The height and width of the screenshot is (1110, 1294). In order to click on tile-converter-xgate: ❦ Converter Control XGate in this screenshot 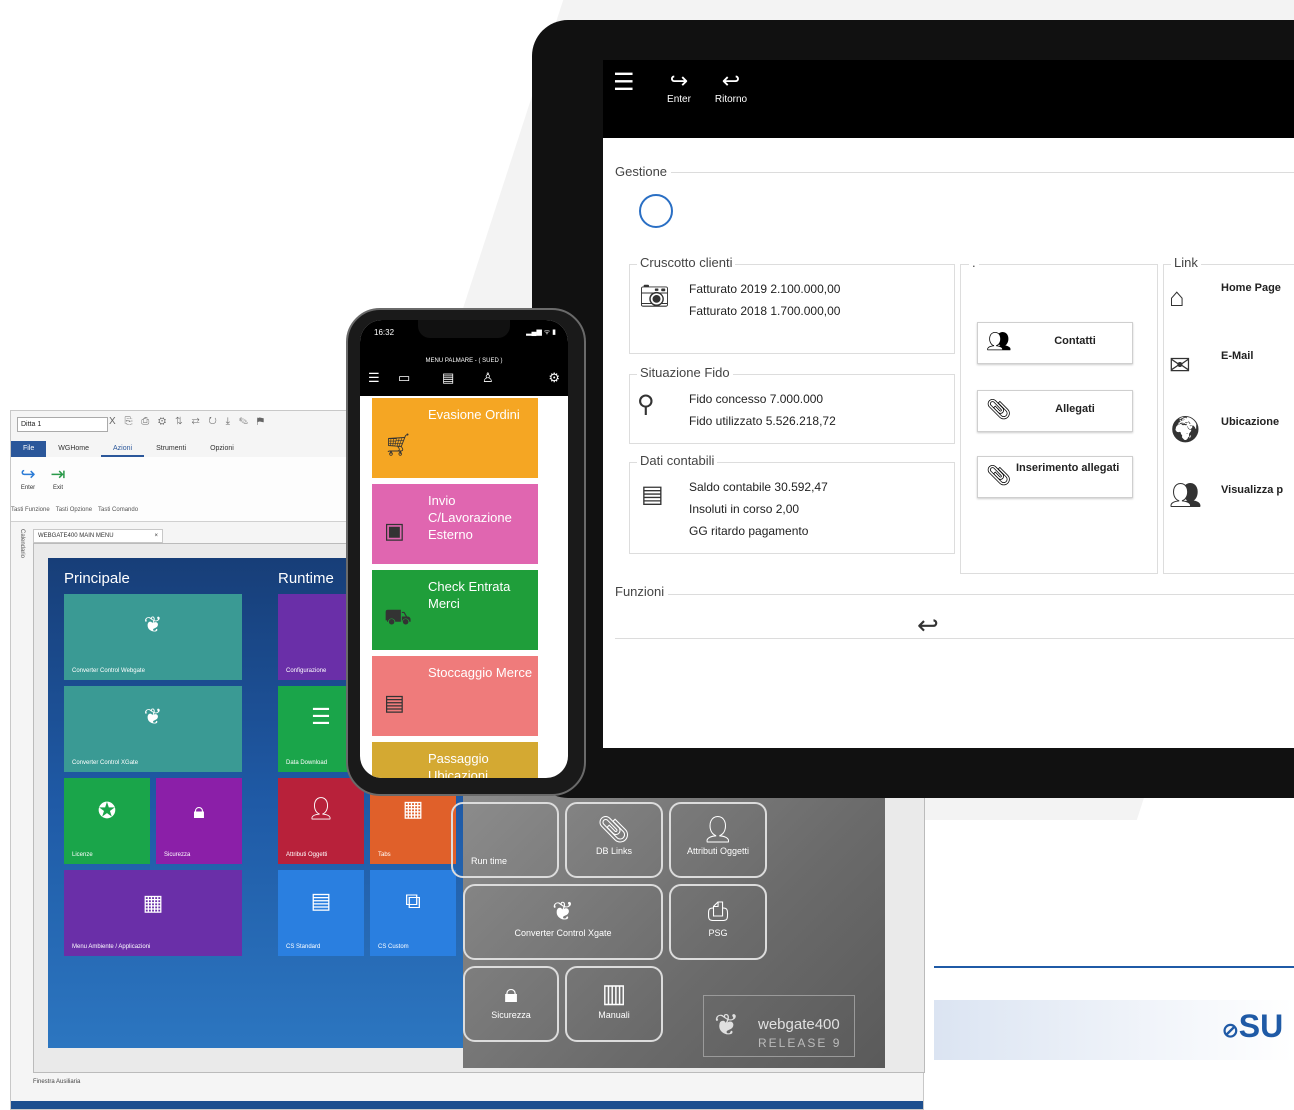, I will do `click(153, 729)`.